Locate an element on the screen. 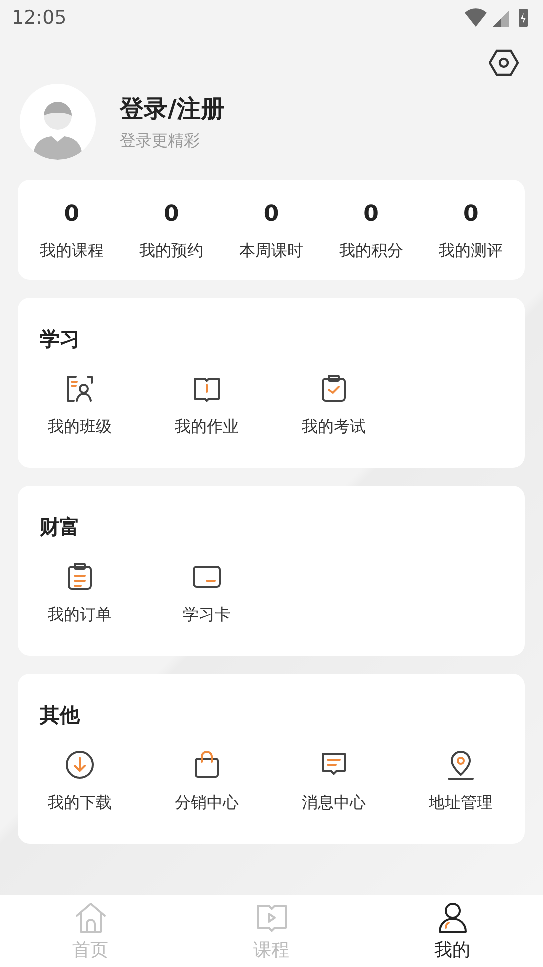 This screenshot has width=543, height=967. menu-item-label: 我的考试 is located at coordinates (334, 427).